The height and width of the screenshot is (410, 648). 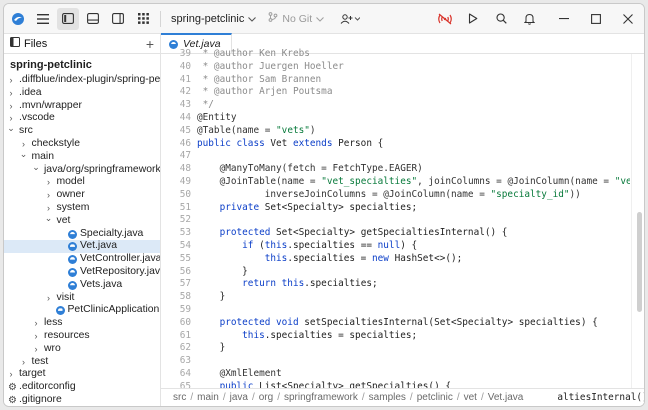 What do you see at coordinates (82, 387) in the screenshot?
I see `tree-file: ⚙ .editorconfig` at bounding box center [82, 387].